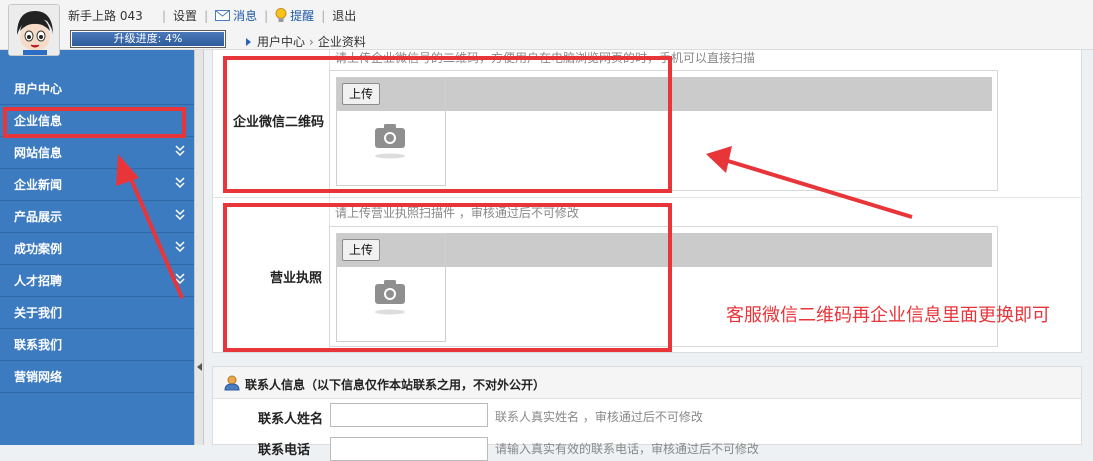 This screenshot has height=461, width=1093. I want to click on upgrade-progress-bar: 升级进度: 4%, so click(148, 39).